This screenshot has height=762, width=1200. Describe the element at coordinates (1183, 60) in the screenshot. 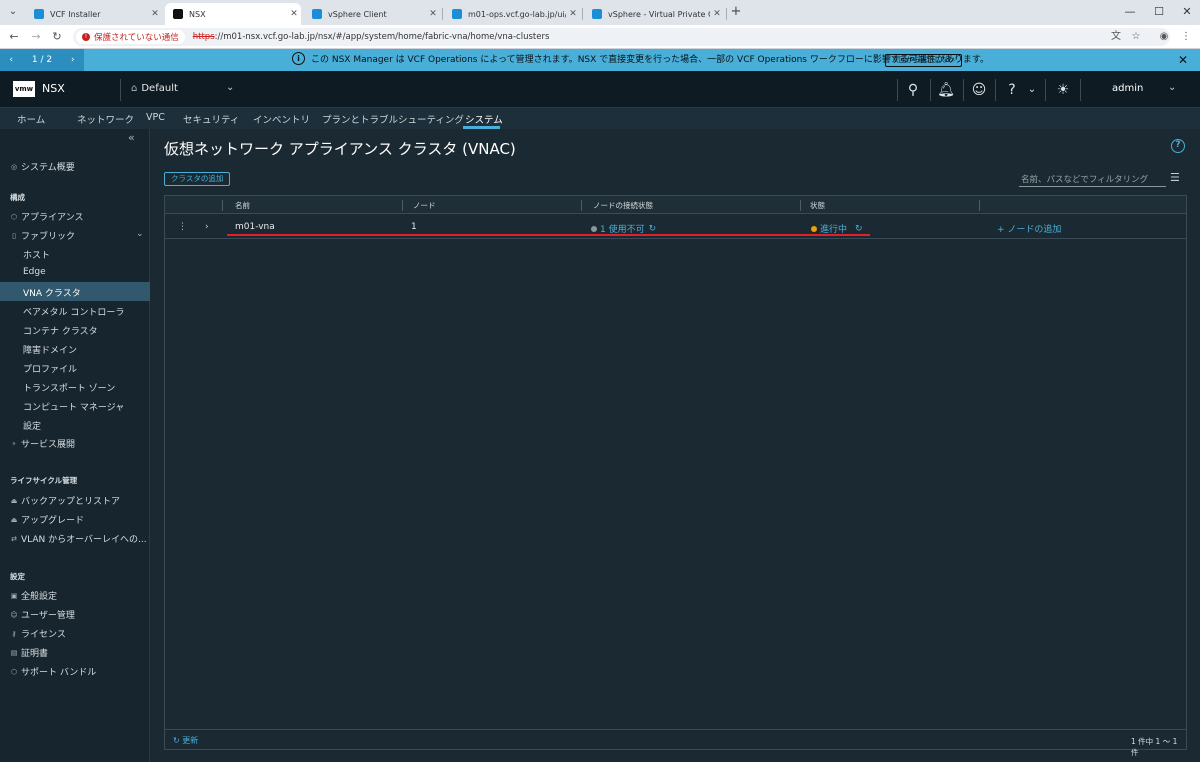

I see `banner-close-icon: ✕` at that location.